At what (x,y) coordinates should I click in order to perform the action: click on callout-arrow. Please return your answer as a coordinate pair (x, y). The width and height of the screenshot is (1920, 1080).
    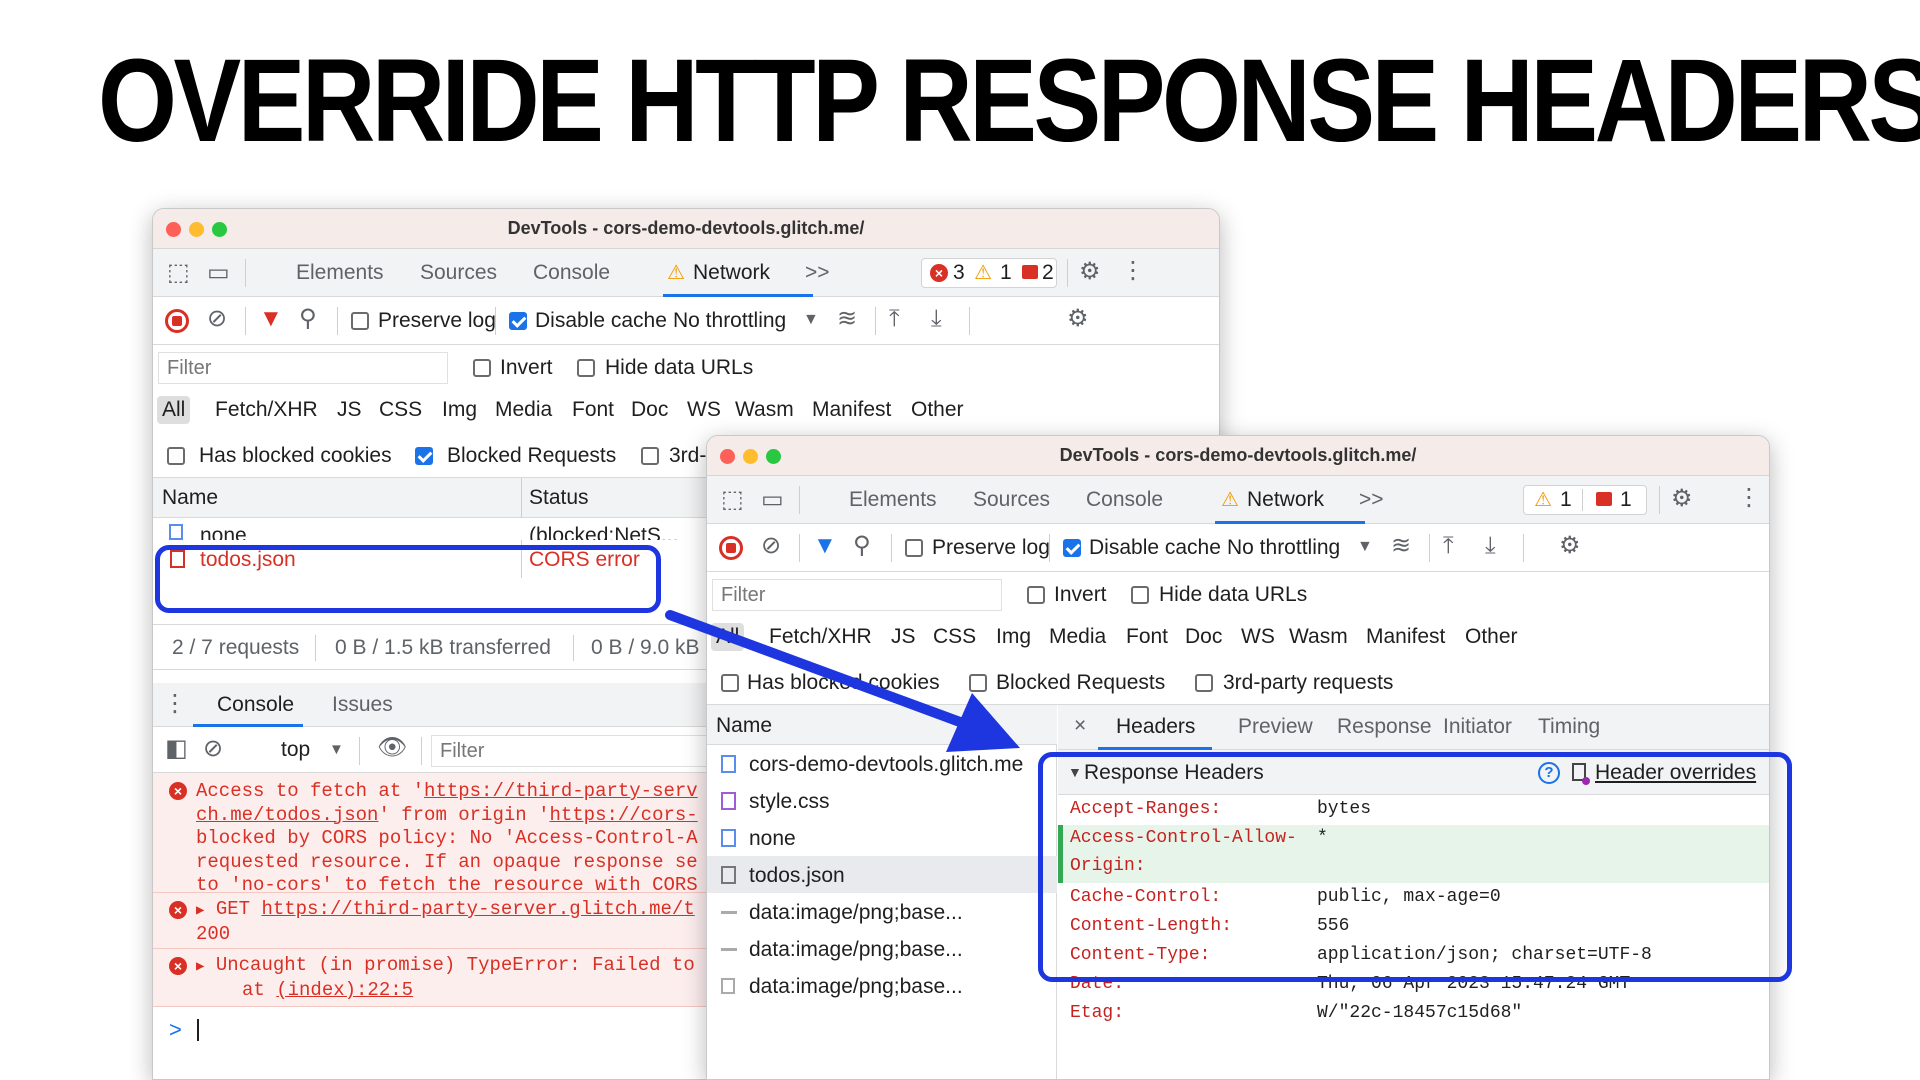
    Looking at the image, I should click on (842, 681).